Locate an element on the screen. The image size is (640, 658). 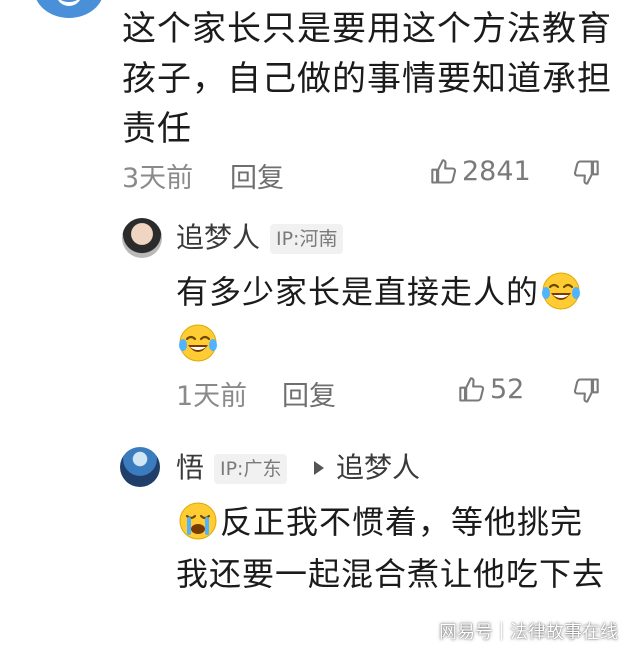
reply-time: 1天前 is located at coordinates (212, 396).